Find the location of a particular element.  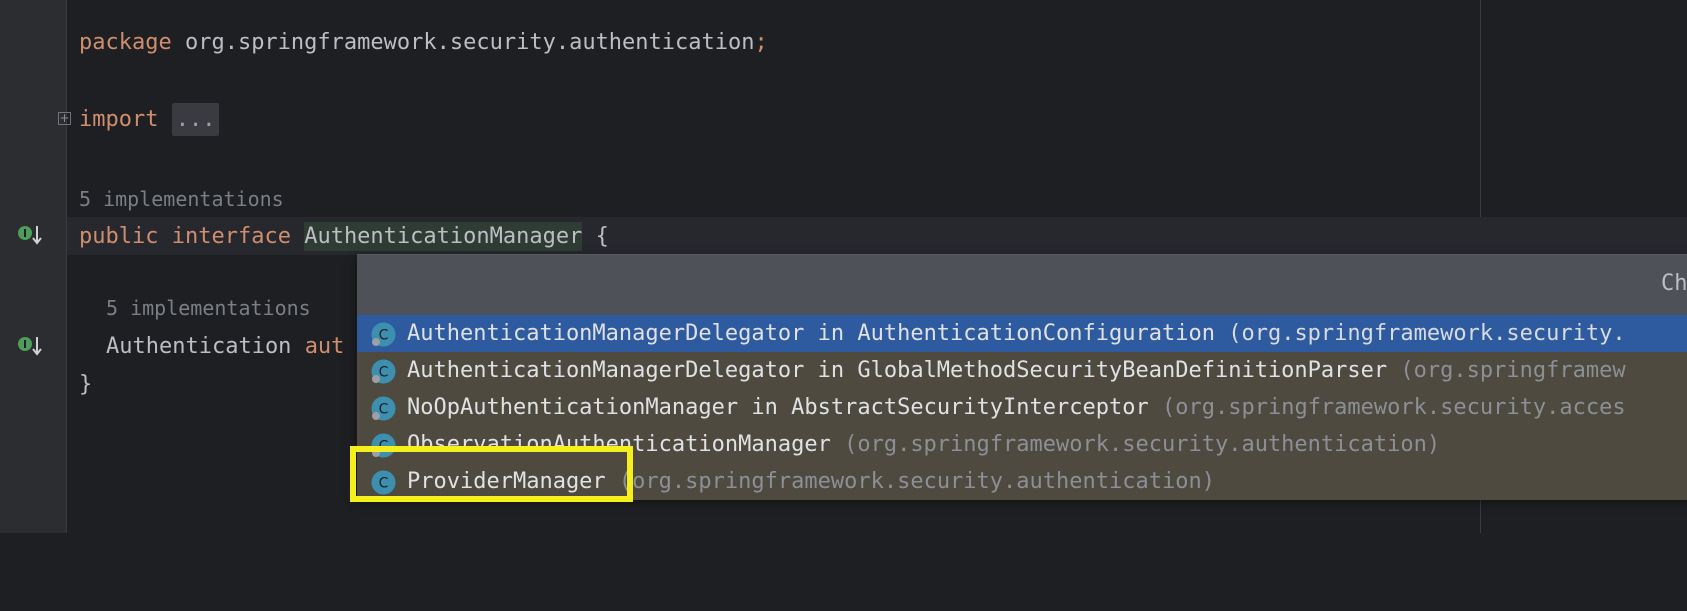

highlight-annotation-box is located at coordinates (491, 474).